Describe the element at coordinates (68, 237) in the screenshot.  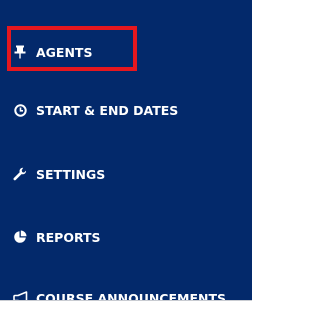
I see `menu-item-label: REPORTS` at that location.